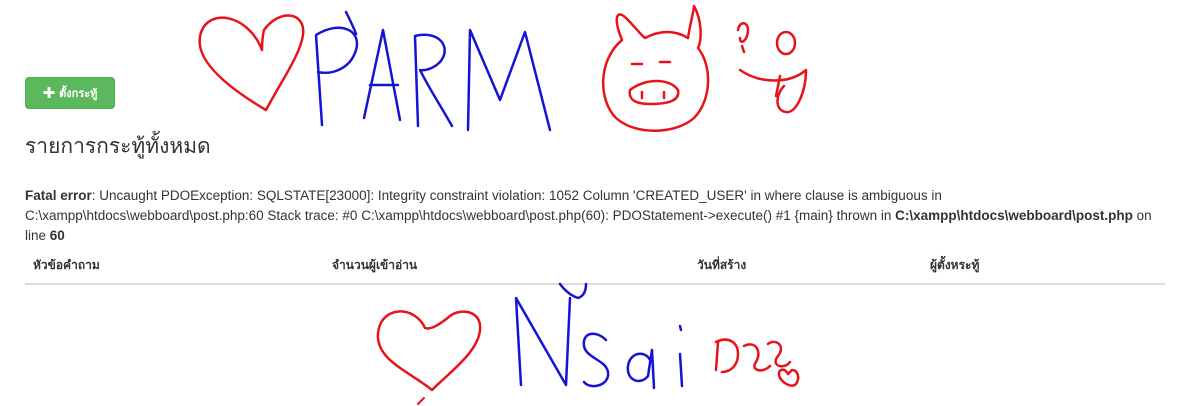  What do you see at coordinates (573, 291) in the screenshot?
I see `handwriting-mark` at bounding box center [573, 291].